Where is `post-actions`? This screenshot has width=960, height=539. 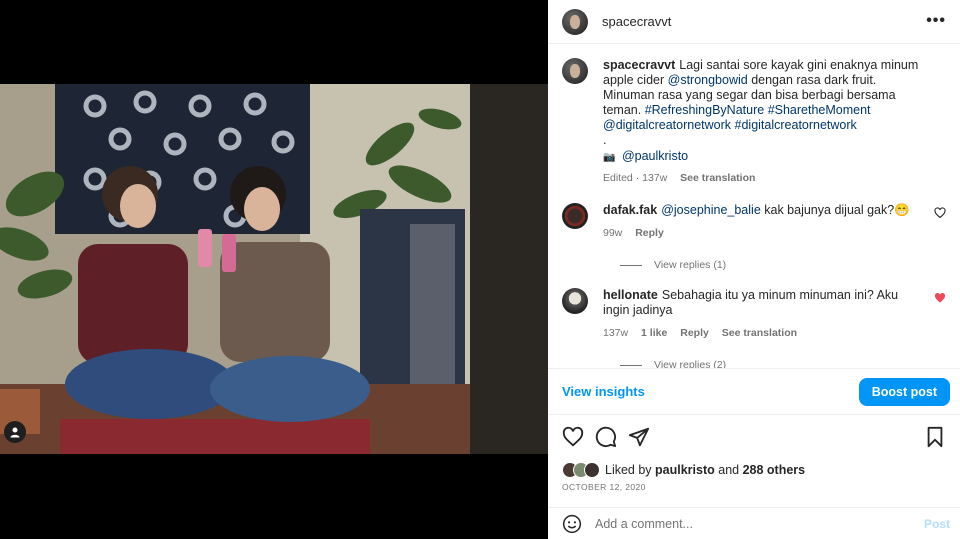 post-actions is located at coordinates (754, 437).